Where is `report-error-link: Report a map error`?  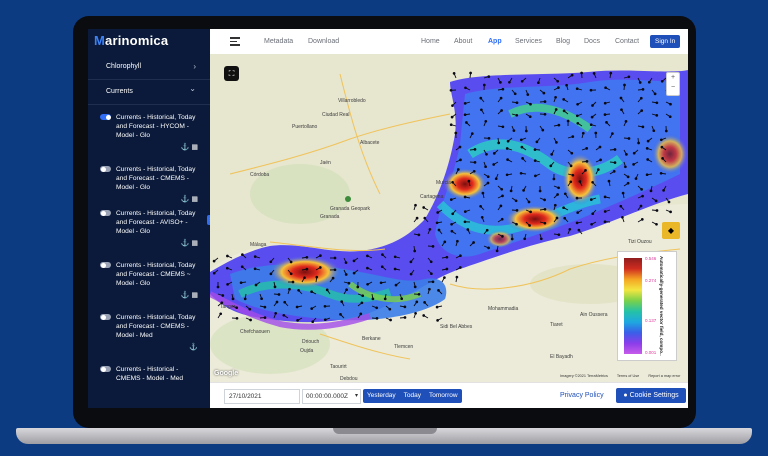
report-error-link: Report a map error is located at coordinates (664, 376).